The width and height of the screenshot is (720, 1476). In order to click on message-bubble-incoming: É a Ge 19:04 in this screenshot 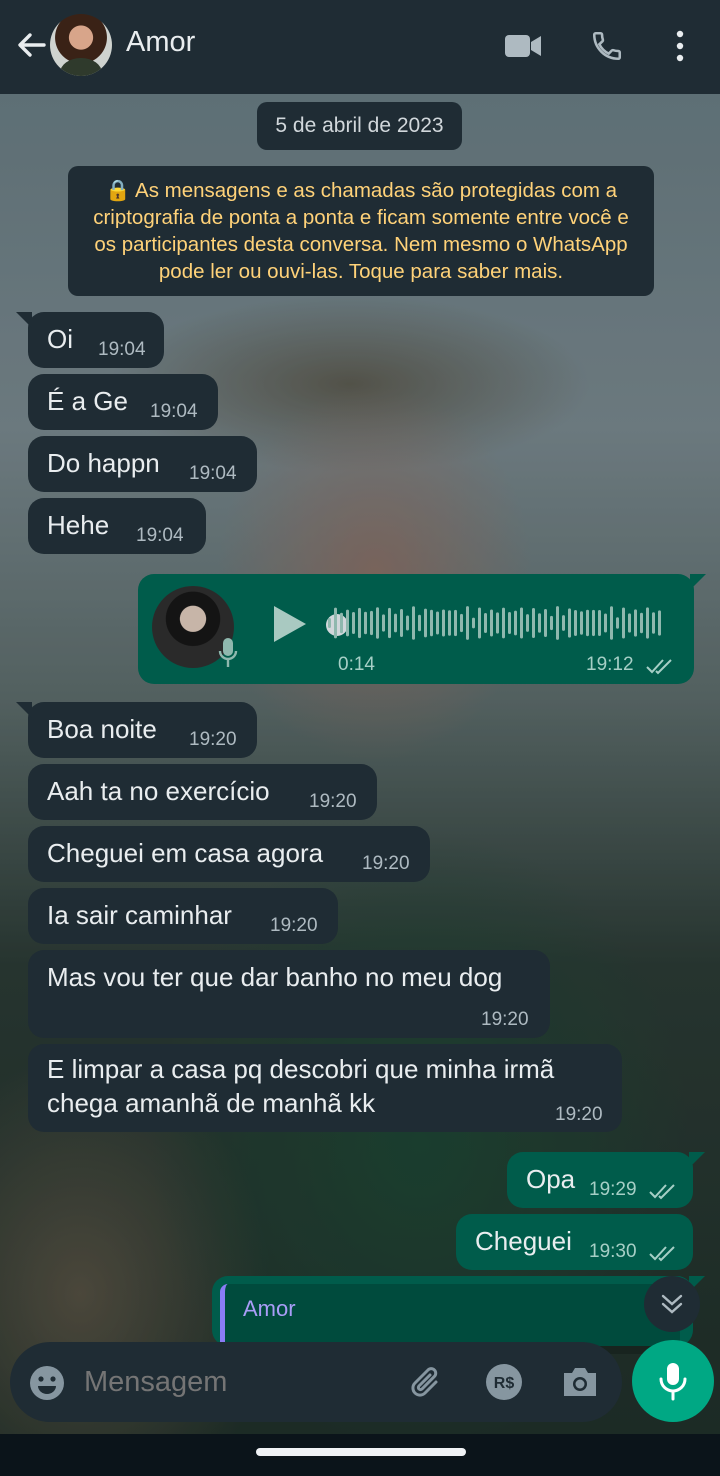, I will do `click(123, 402)`.